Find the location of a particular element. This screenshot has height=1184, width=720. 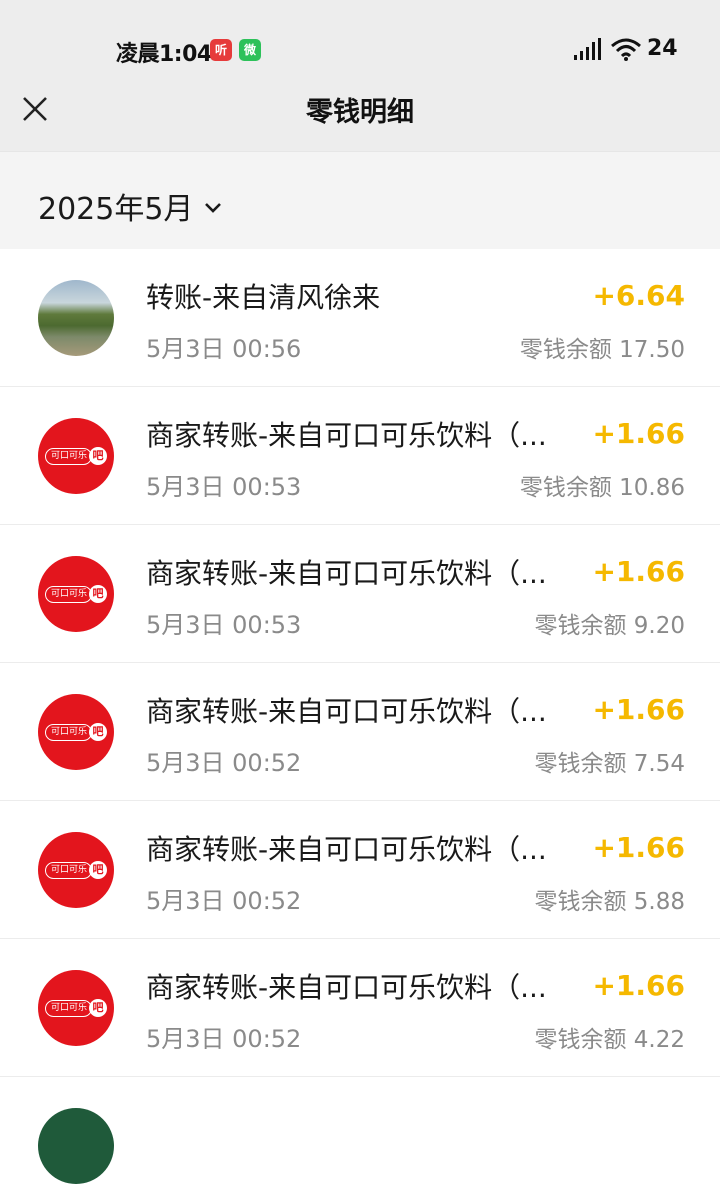

status-bar: 凌晨1:04 听 微 24 is located at coordinates (360, 50).